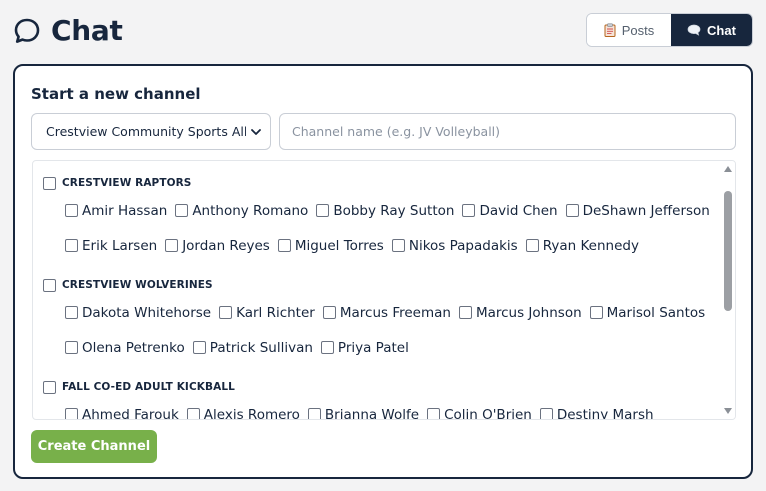 The image size is (766, 491). I want to click on group-label: FALL CO-ED ADULT KICKBALL, so click(148, 387).